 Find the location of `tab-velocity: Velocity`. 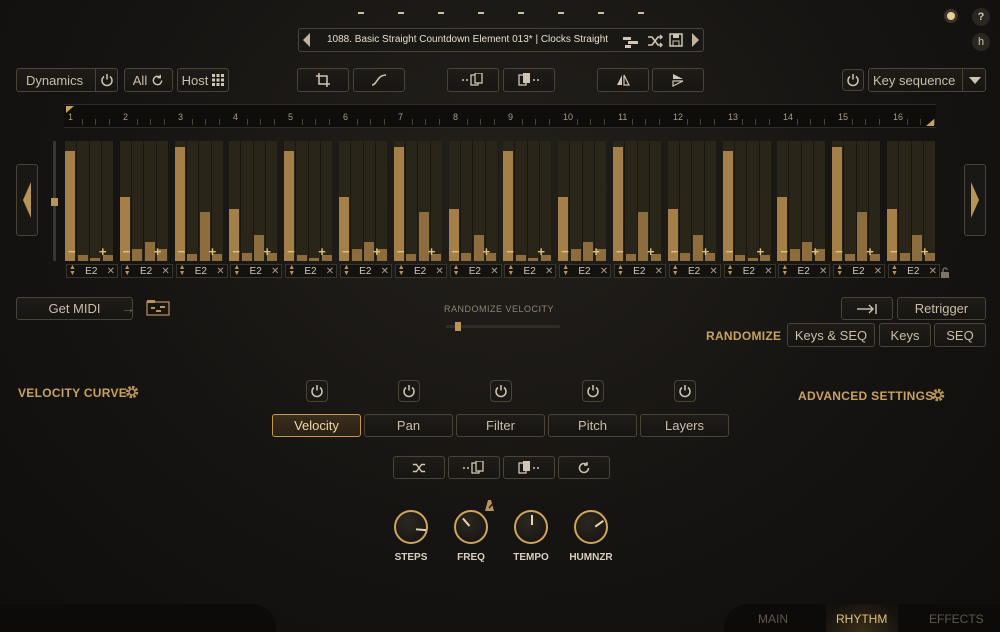

tab-velocity: Velocity is located at coordinates (316, 425).